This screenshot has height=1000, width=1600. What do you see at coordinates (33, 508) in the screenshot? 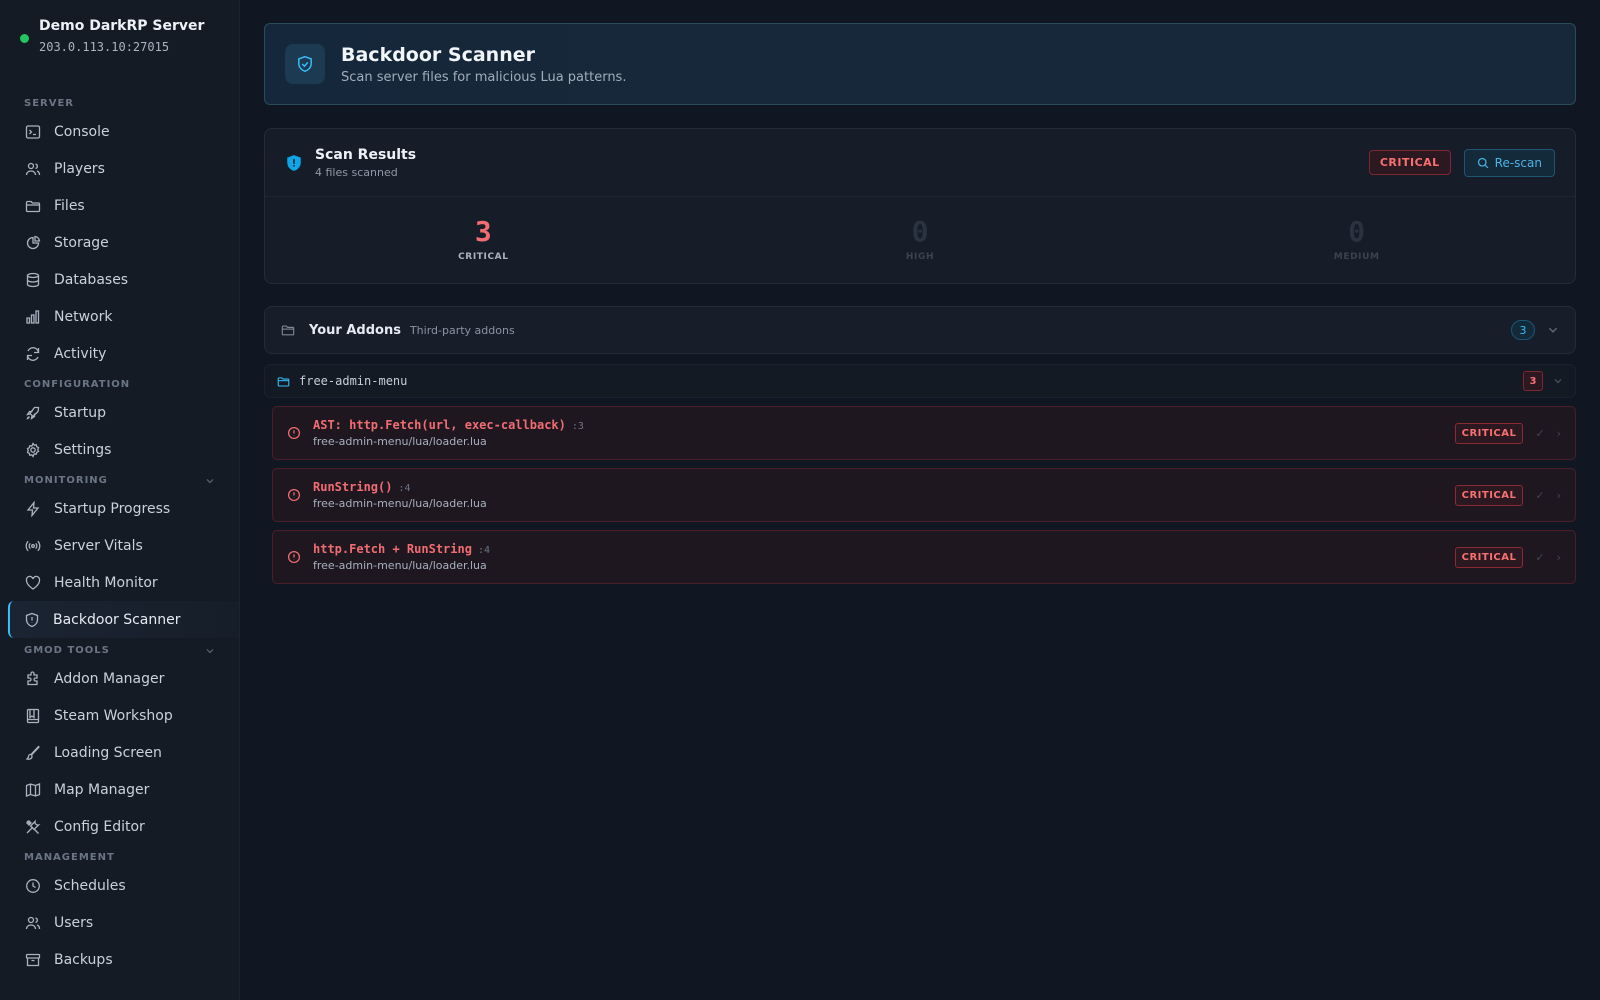
I see `lightning-icon` at bounding box center [33, 508].